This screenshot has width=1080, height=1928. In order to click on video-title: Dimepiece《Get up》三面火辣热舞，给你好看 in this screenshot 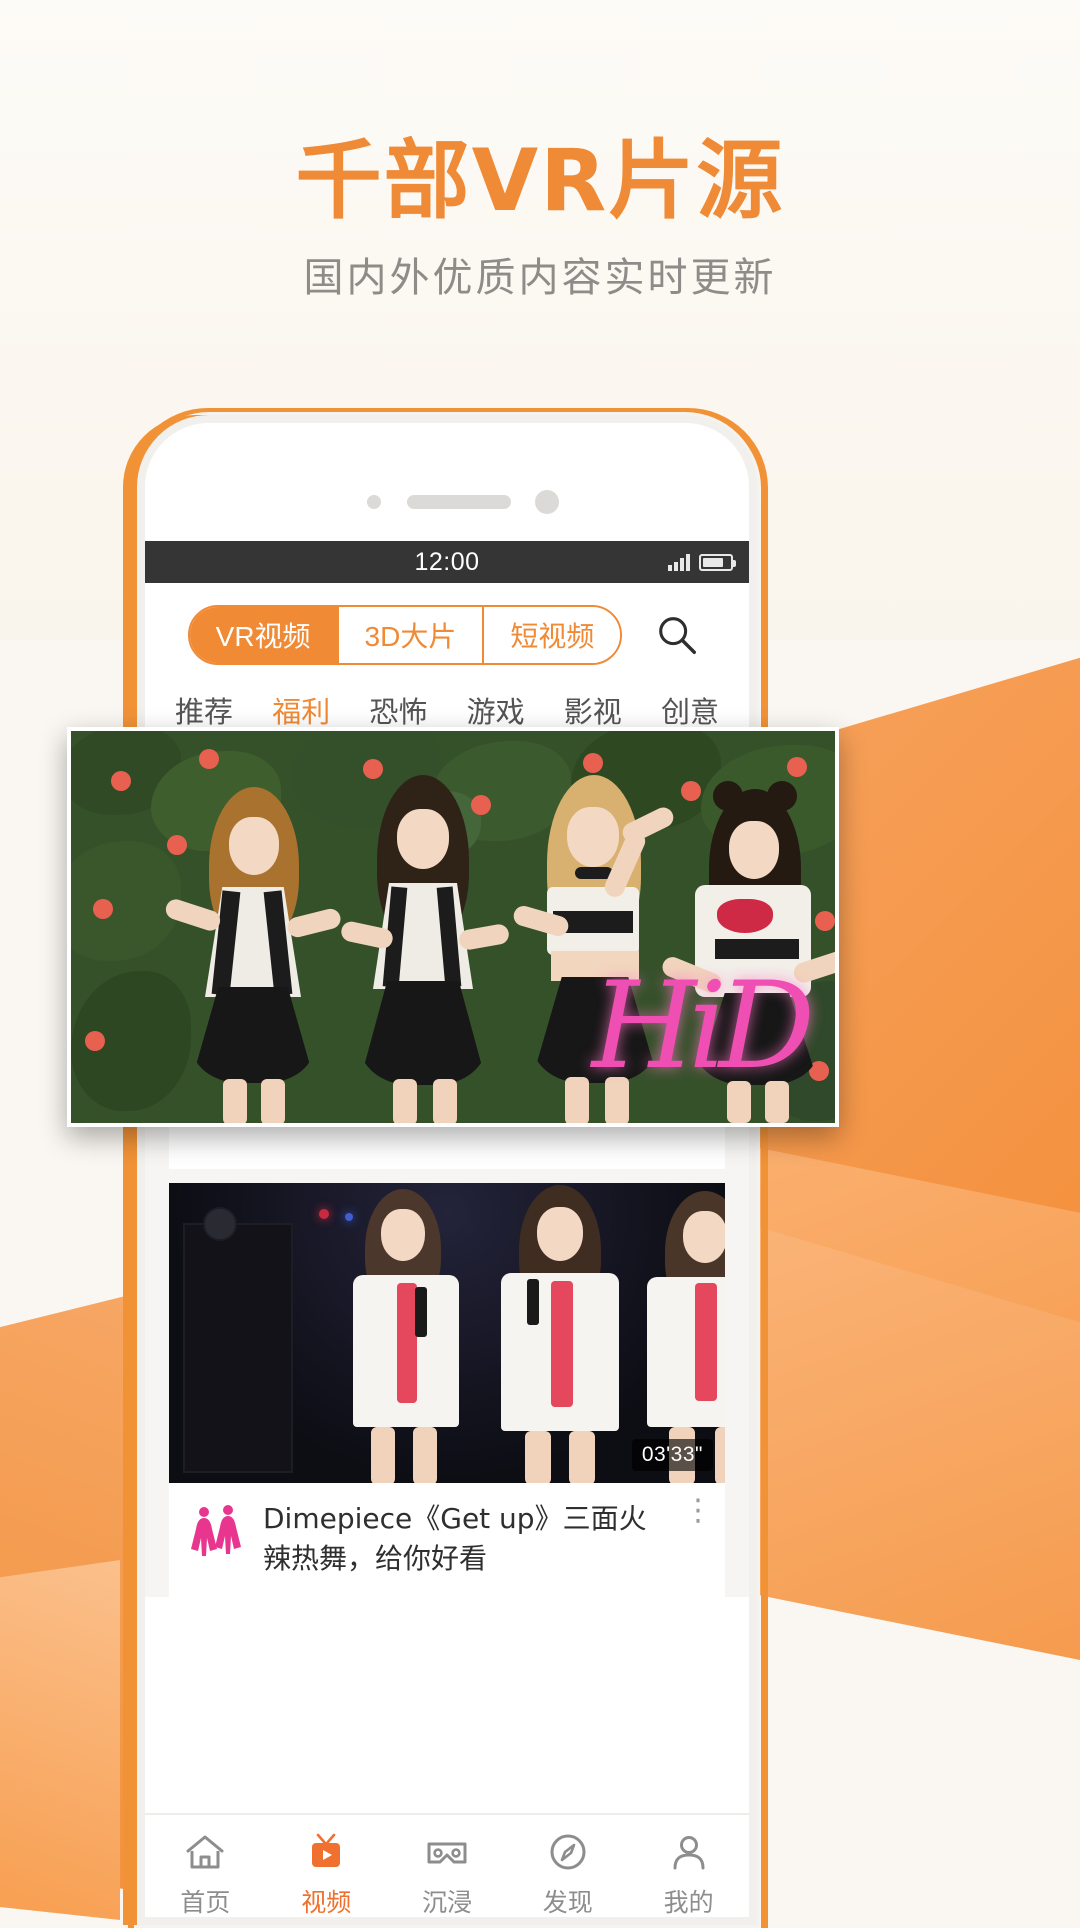, I will do `click(465, 1539)`.